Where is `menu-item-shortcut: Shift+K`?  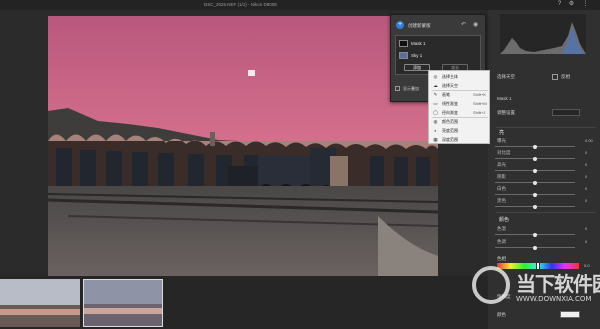 menu-item-shortcut: Shift+K is located at coordinates (480, 94).